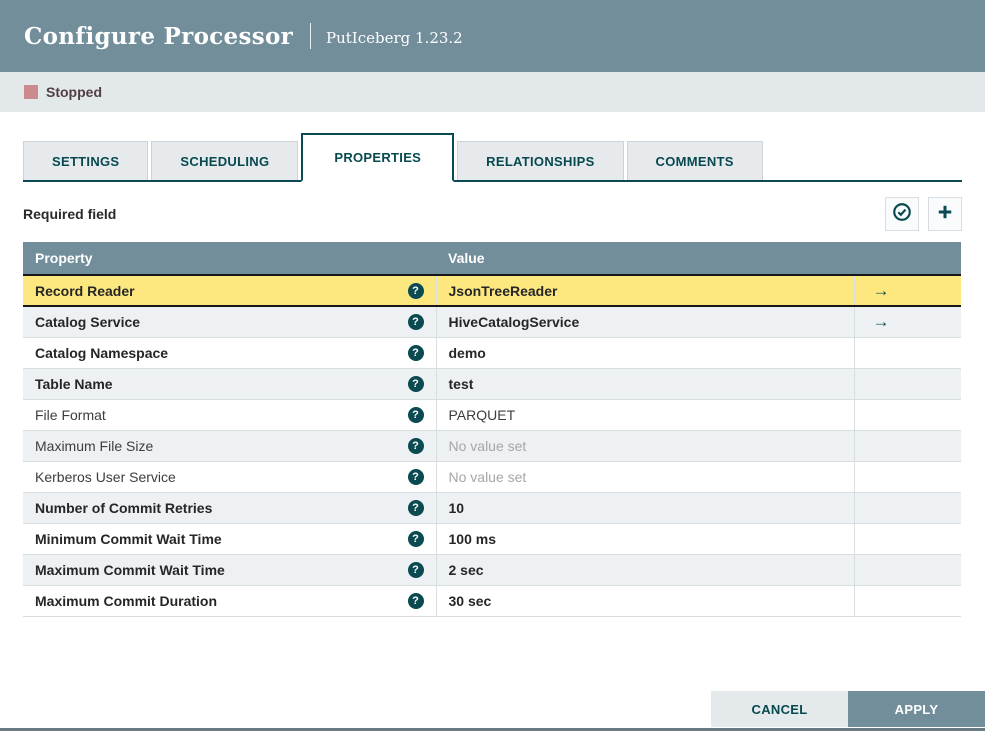  Describe the element at coordinates (492, 508) in the screenshot. I see `table-row: Number of Commit Retries ? 10` at that location.